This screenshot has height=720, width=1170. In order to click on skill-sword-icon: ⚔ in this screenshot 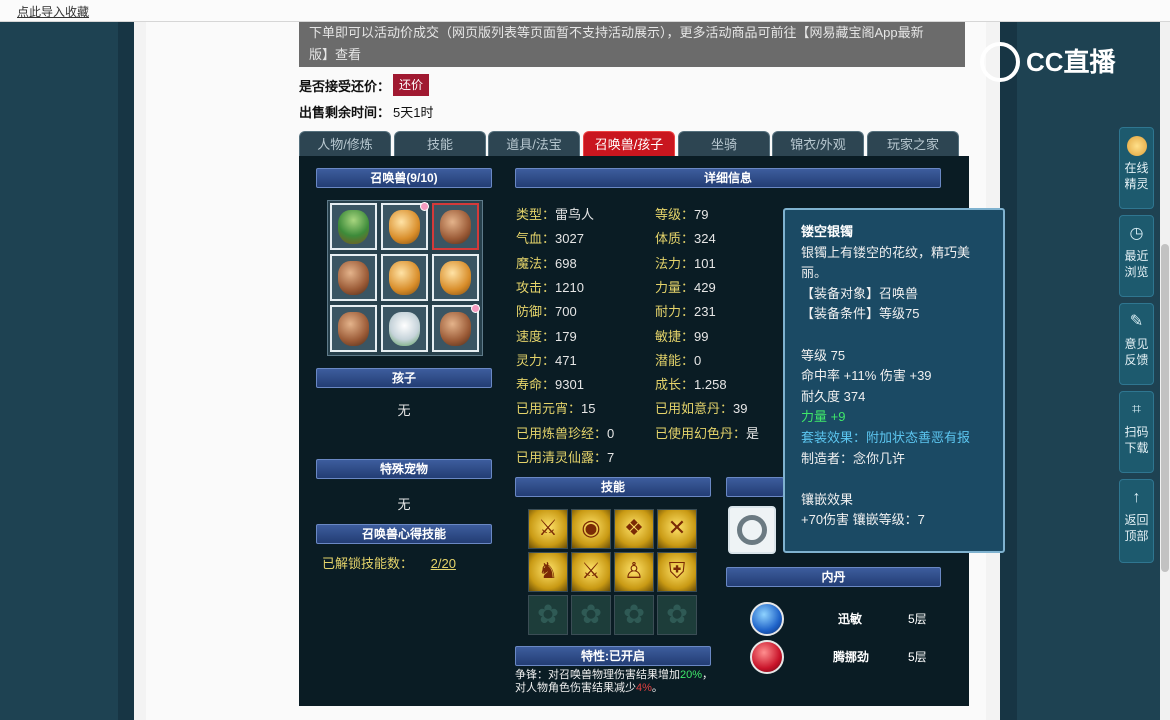, I will do `click(548, 529)`.